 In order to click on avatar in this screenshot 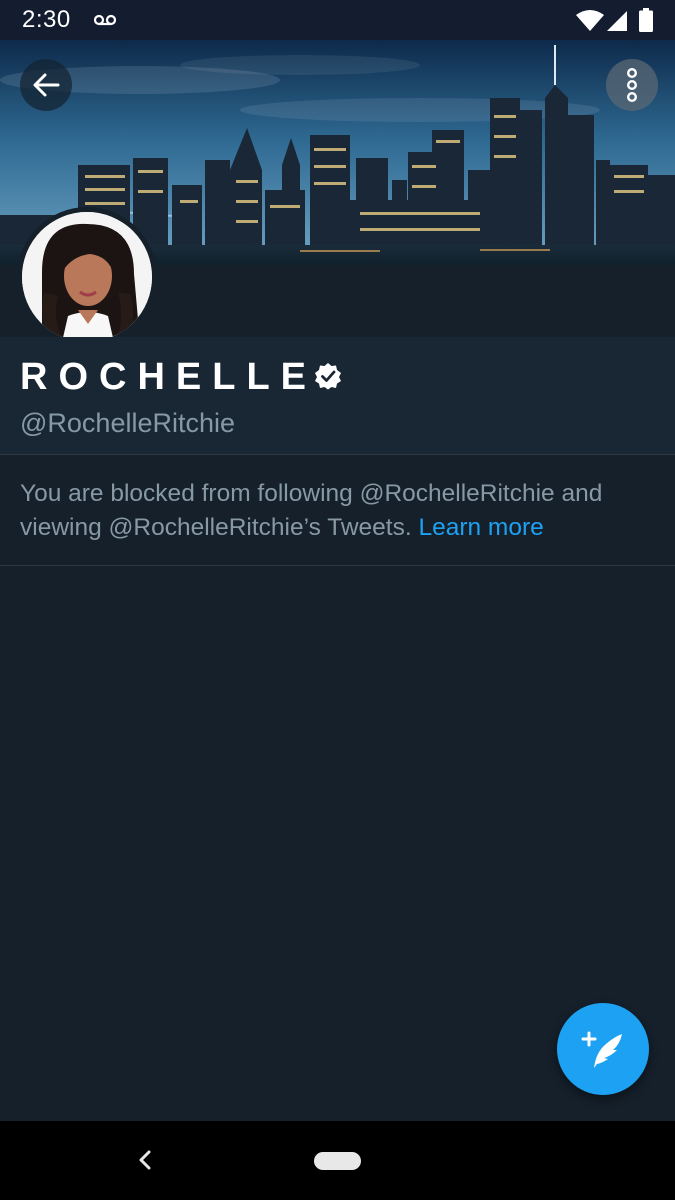, I will do `click(87, 277)`.